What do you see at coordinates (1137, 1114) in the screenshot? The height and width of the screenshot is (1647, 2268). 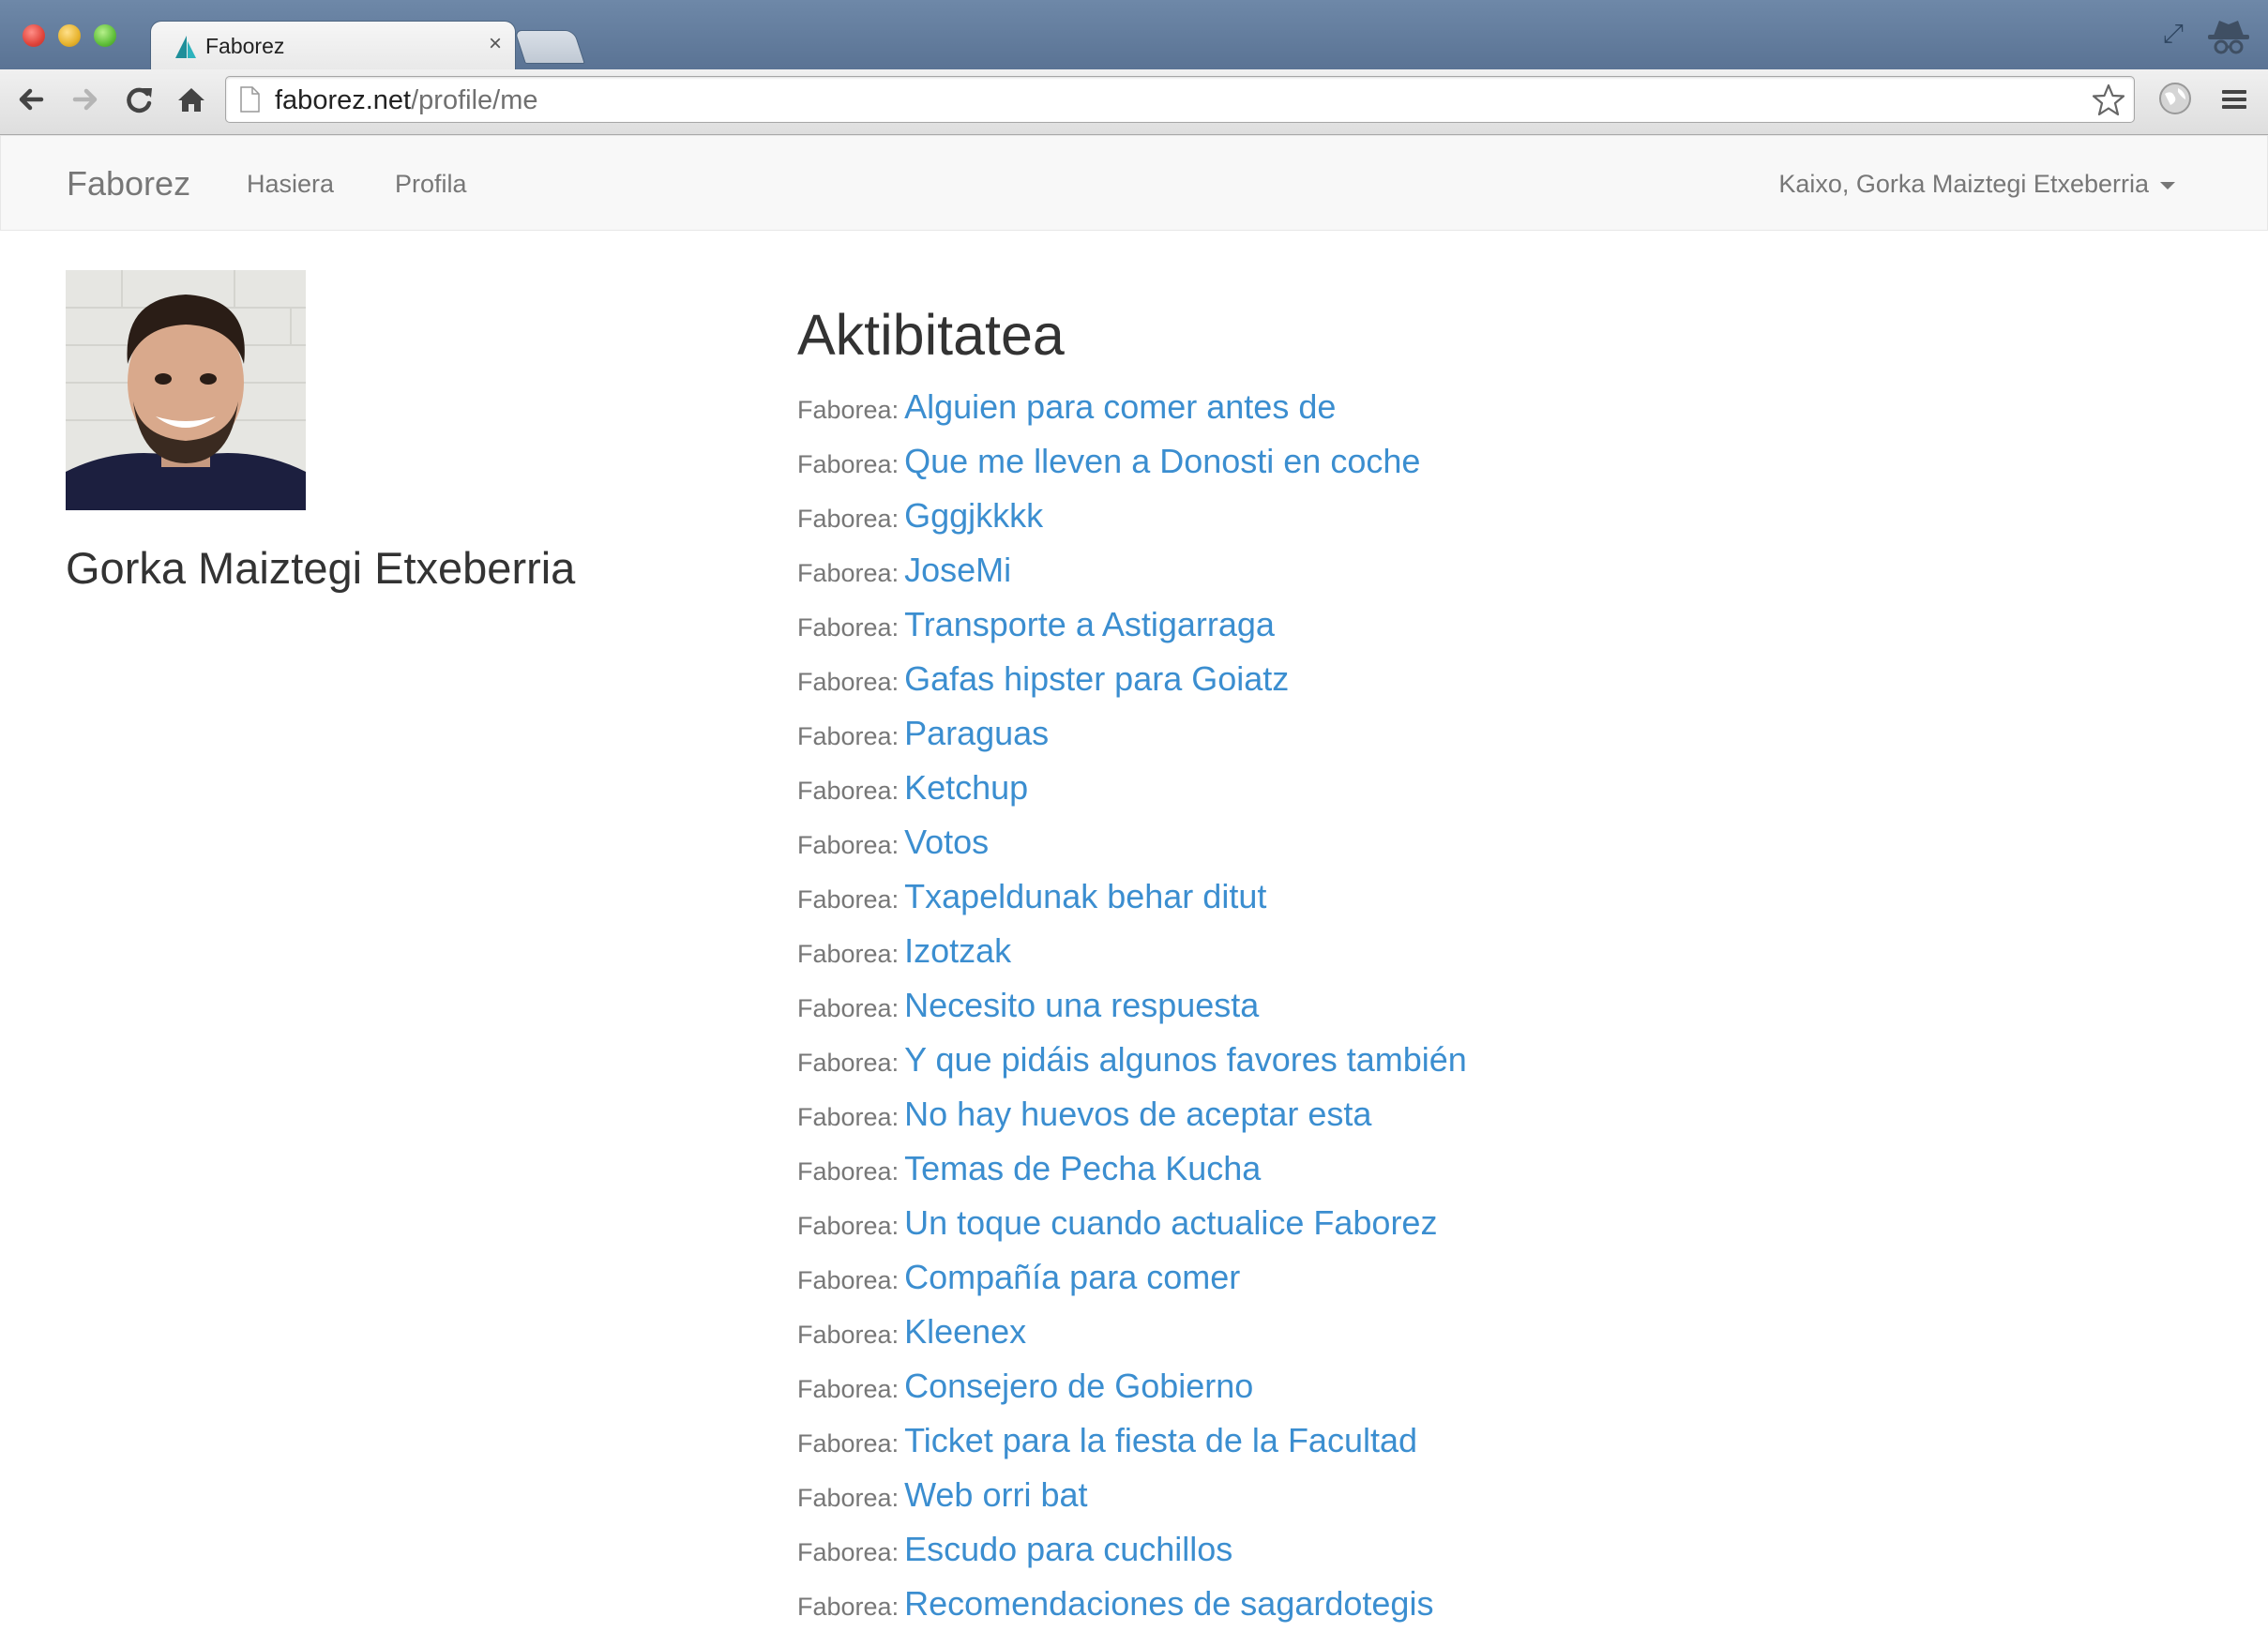 I see `activity-link: No hay huevos de aceptar esta` at bounding box center [1137, 1114].